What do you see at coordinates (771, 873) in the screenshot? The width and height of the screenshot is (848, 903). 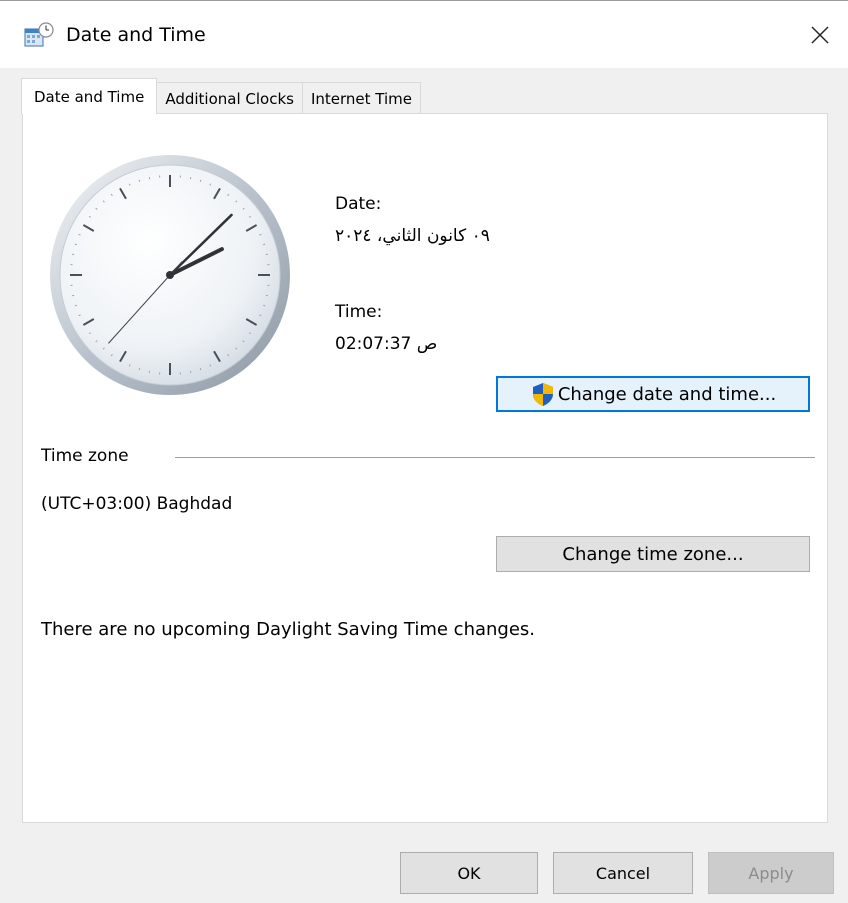 I see `apply-button: Apply` at bounding box center [771, 873].